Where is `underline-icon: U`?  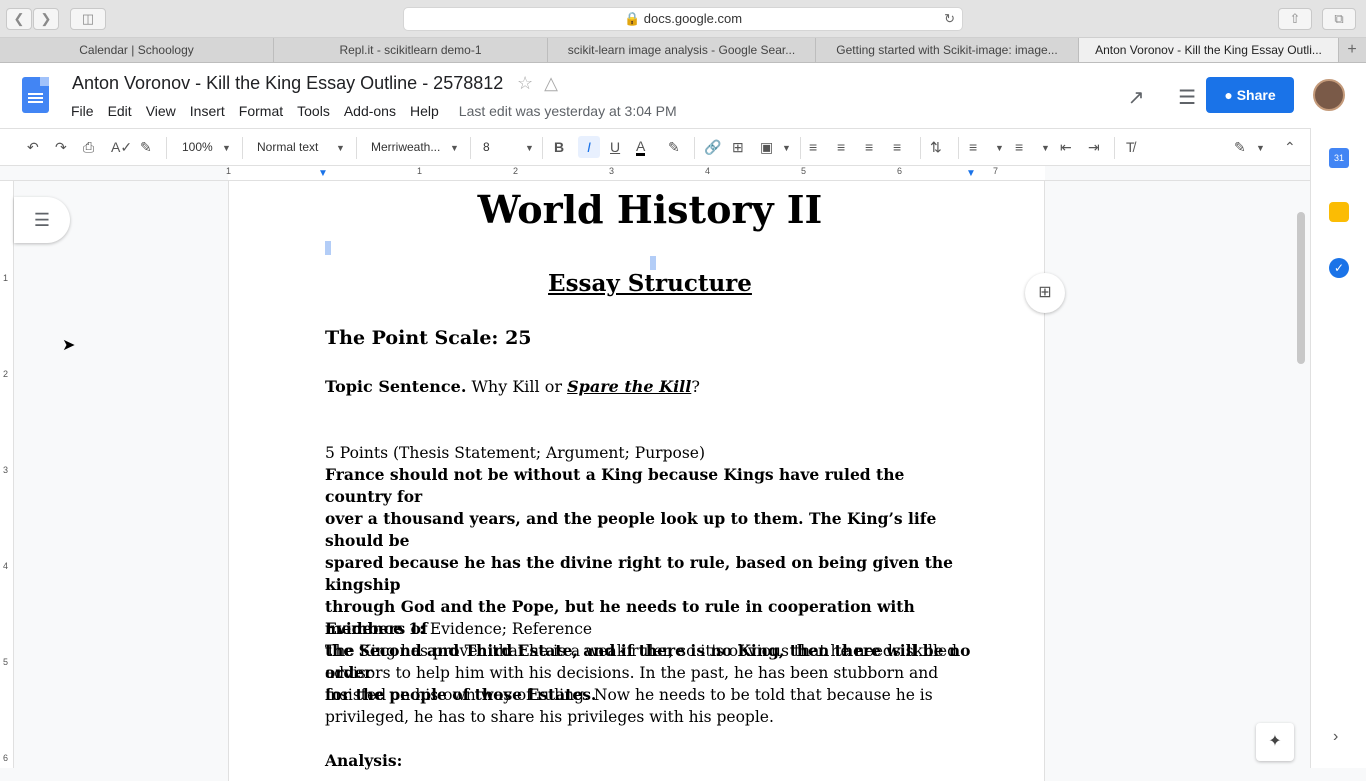
underline-icon: U is located at coordinates (615, 147).